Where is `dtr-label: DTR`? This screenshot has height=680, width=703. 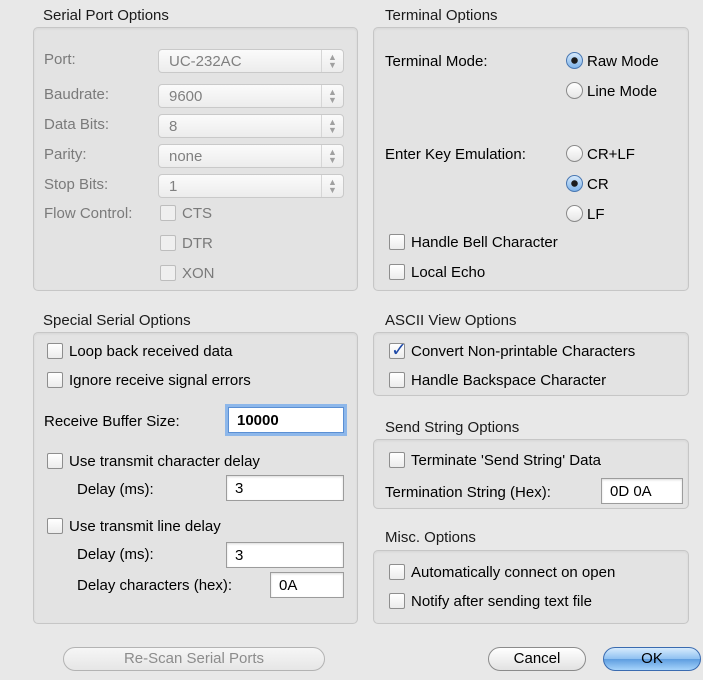 dtr-label: DTR is located at coordinates (197, 243).